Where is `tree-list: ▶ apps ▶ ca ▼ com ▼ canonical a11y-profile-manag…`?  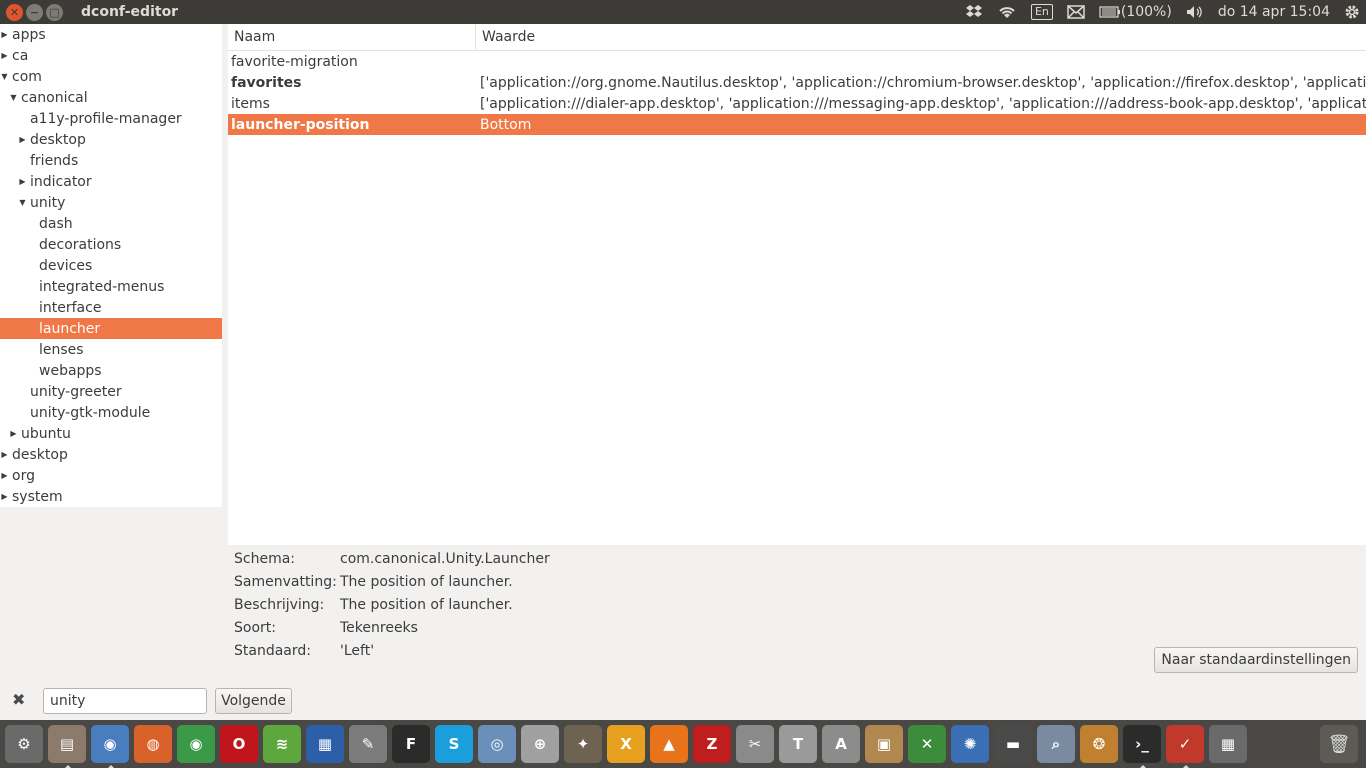 tree-list: ▶ apps ▶ ca ▼ com ▼ canonical a11y-profile-manag… is located at coordinates (111, 265).